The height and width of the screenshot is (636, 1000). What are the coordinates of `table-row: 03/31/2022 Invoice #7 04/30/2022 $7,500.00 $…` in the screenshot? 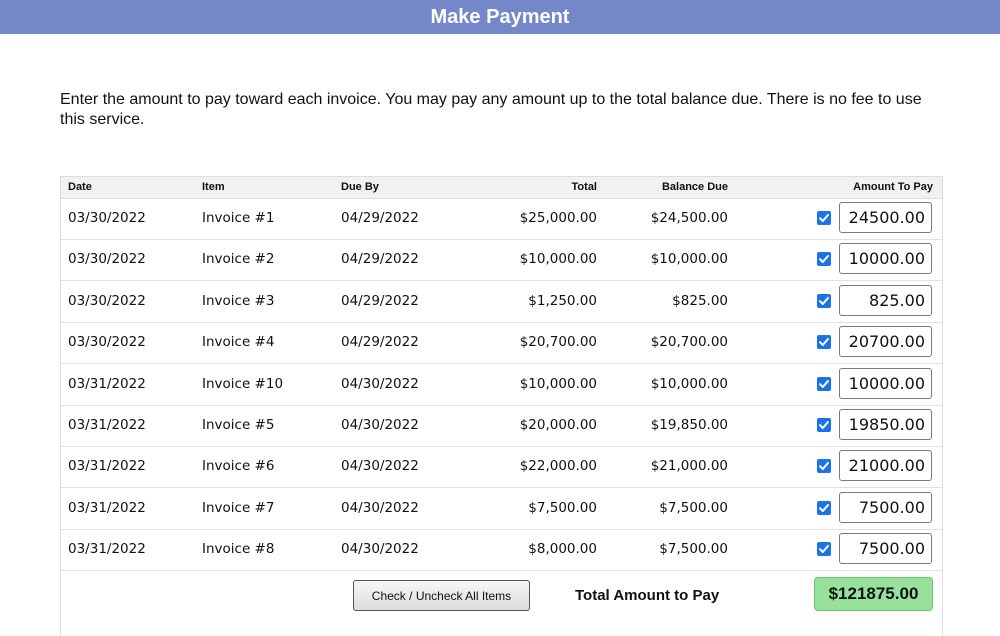 It's located at (501, 509).